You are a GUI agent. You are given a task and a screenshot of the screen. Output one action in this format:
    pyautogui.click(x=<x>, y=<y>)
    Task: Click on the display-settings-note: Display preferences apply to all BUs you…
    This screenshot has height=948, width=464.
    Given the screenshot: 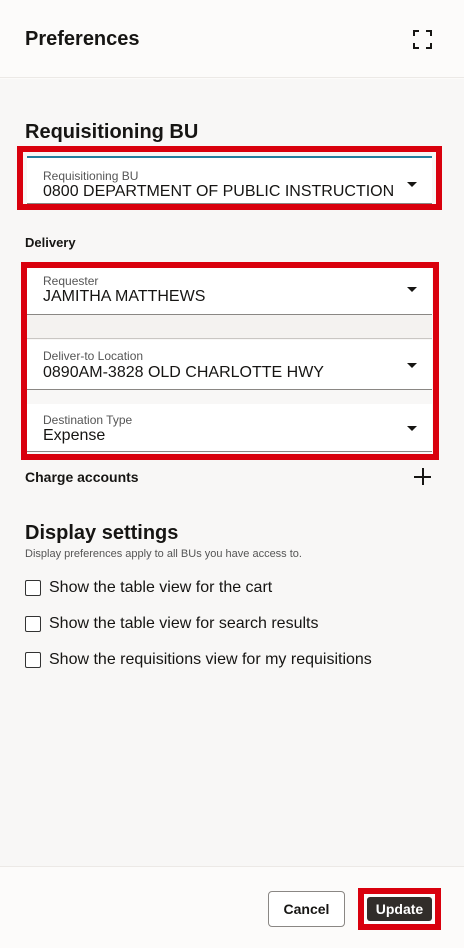 What is the action you would take?
    pyautogui.click(x=163, y=554)
    